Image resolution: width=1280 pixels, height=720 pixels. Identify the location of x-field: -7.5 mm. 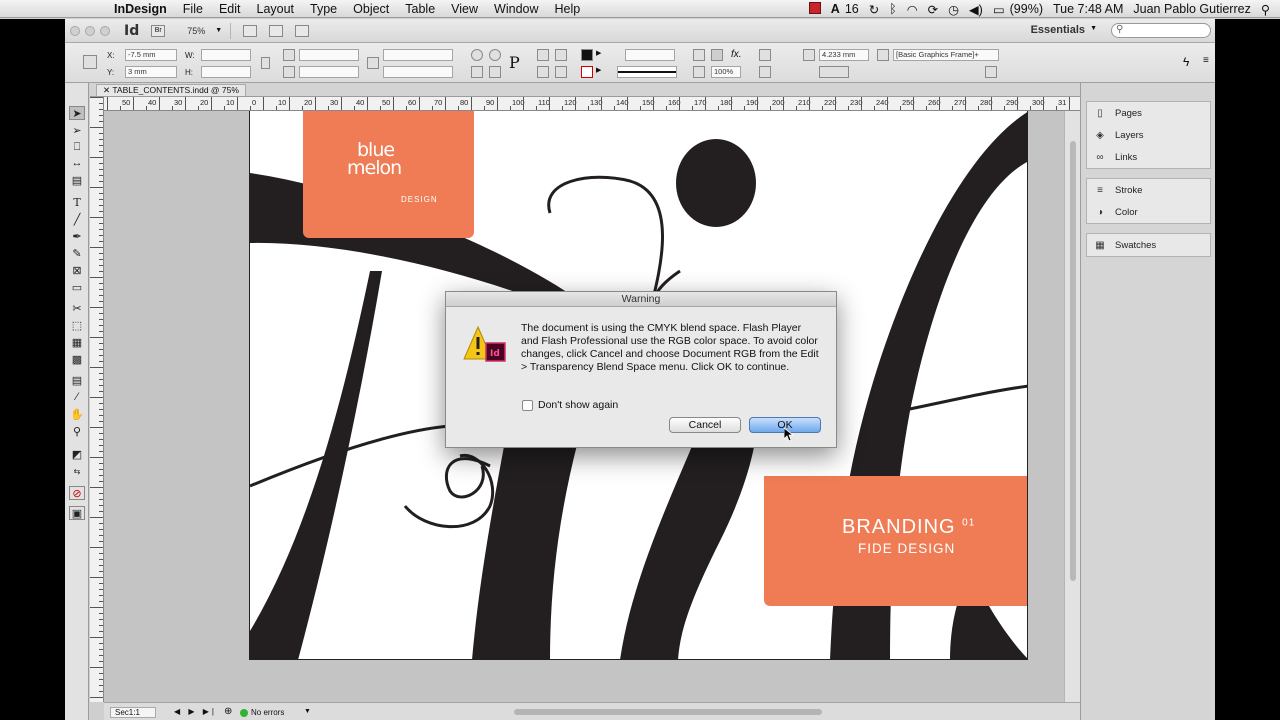
(151, 55).